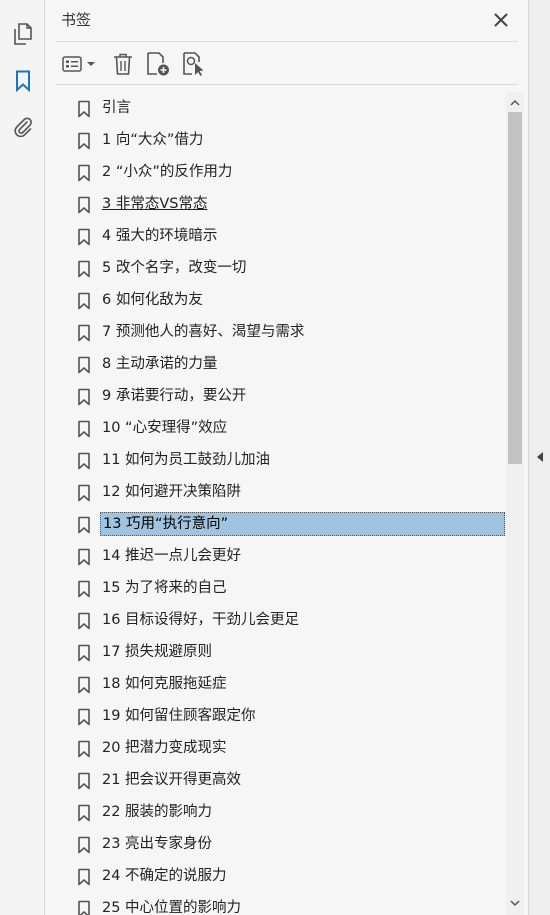 This screenshot has height=915, width=550. What do you see at coordinates (172, 556) in the screenshot?
I see `bookmark-label: 14 推迟一点儿会更好` at bounding box center [172, 556].